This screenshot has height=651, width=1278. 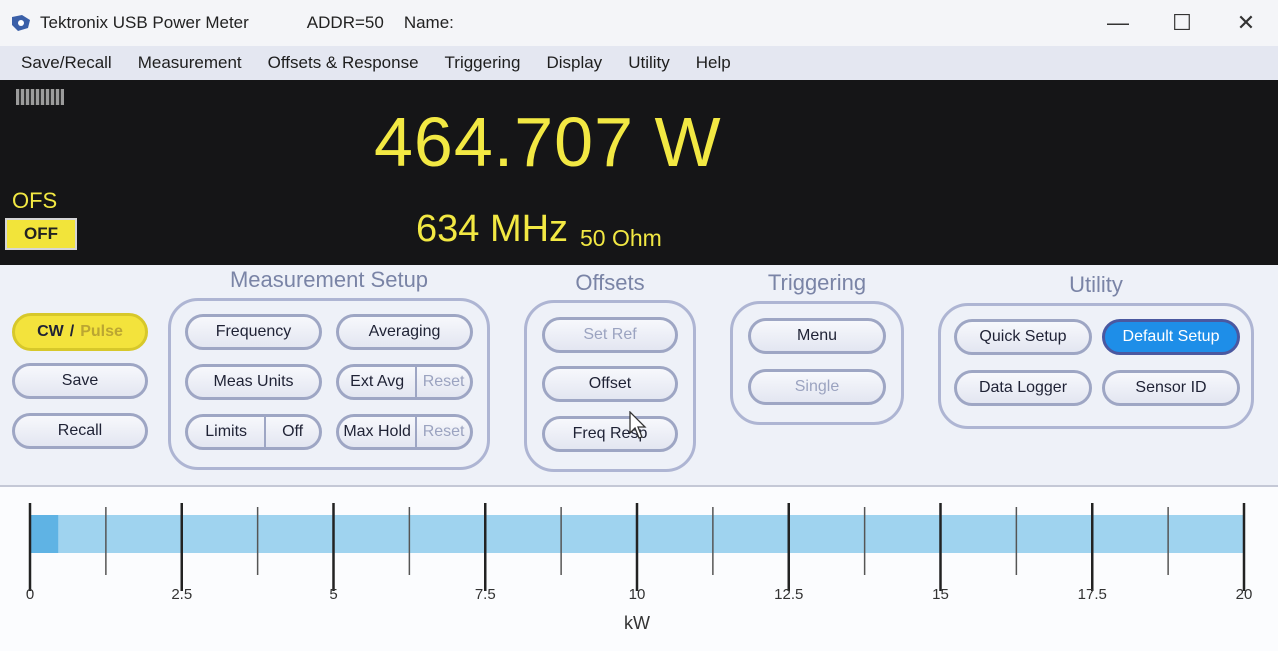 I want to click on scale-tick-label: 12.5, so click(x=788, y=594).